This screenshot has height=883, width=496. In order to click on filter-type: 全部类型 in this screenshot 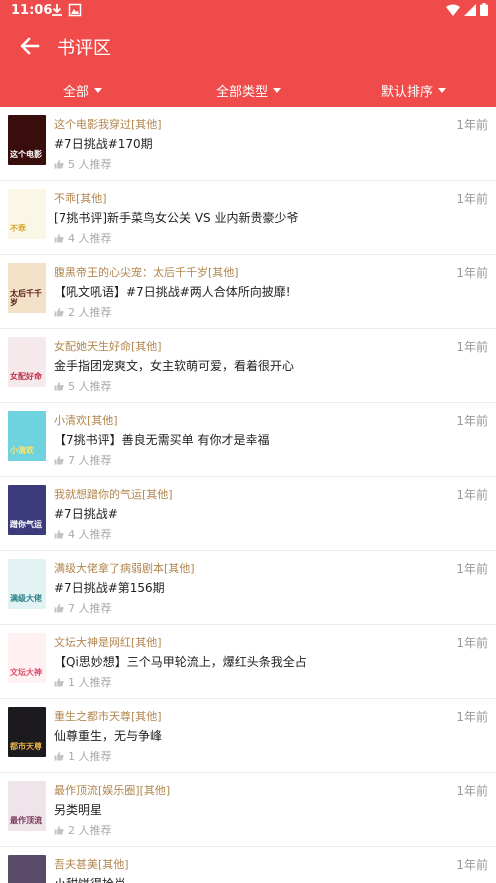, I will do `click(249, 90)`.